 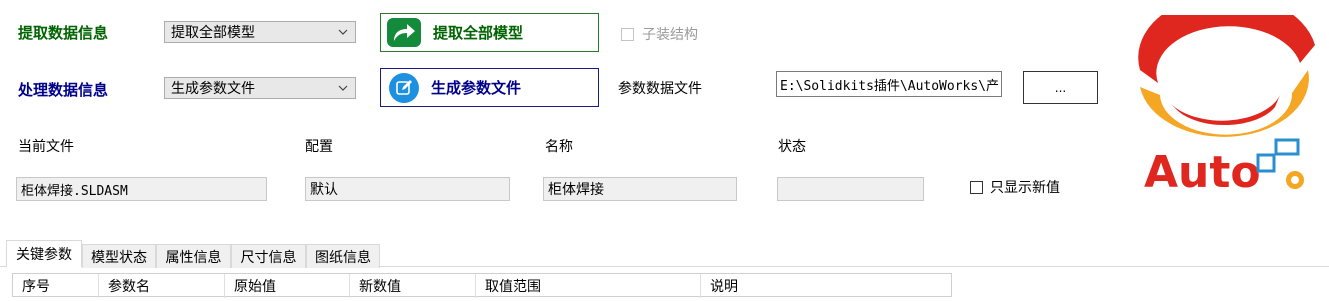 I want to click on tab-property-info: 属性信息, so click(x=193, y=256).